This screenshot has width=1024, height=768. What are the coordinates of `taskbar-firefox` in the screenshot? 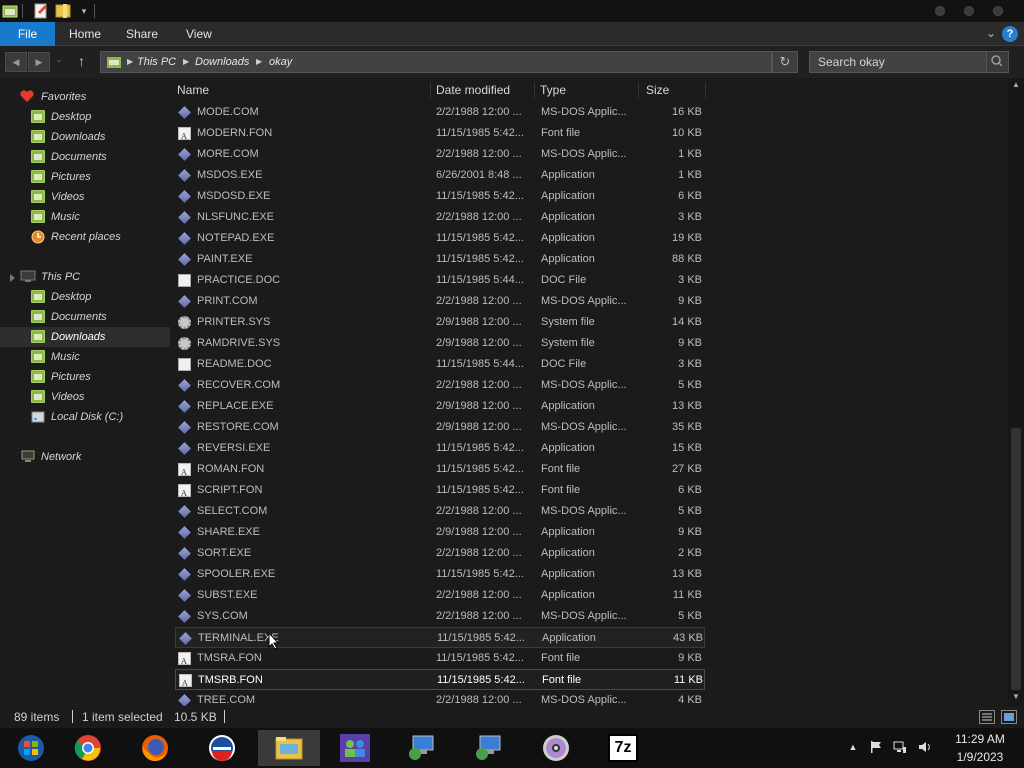 It's located at (155, 748).